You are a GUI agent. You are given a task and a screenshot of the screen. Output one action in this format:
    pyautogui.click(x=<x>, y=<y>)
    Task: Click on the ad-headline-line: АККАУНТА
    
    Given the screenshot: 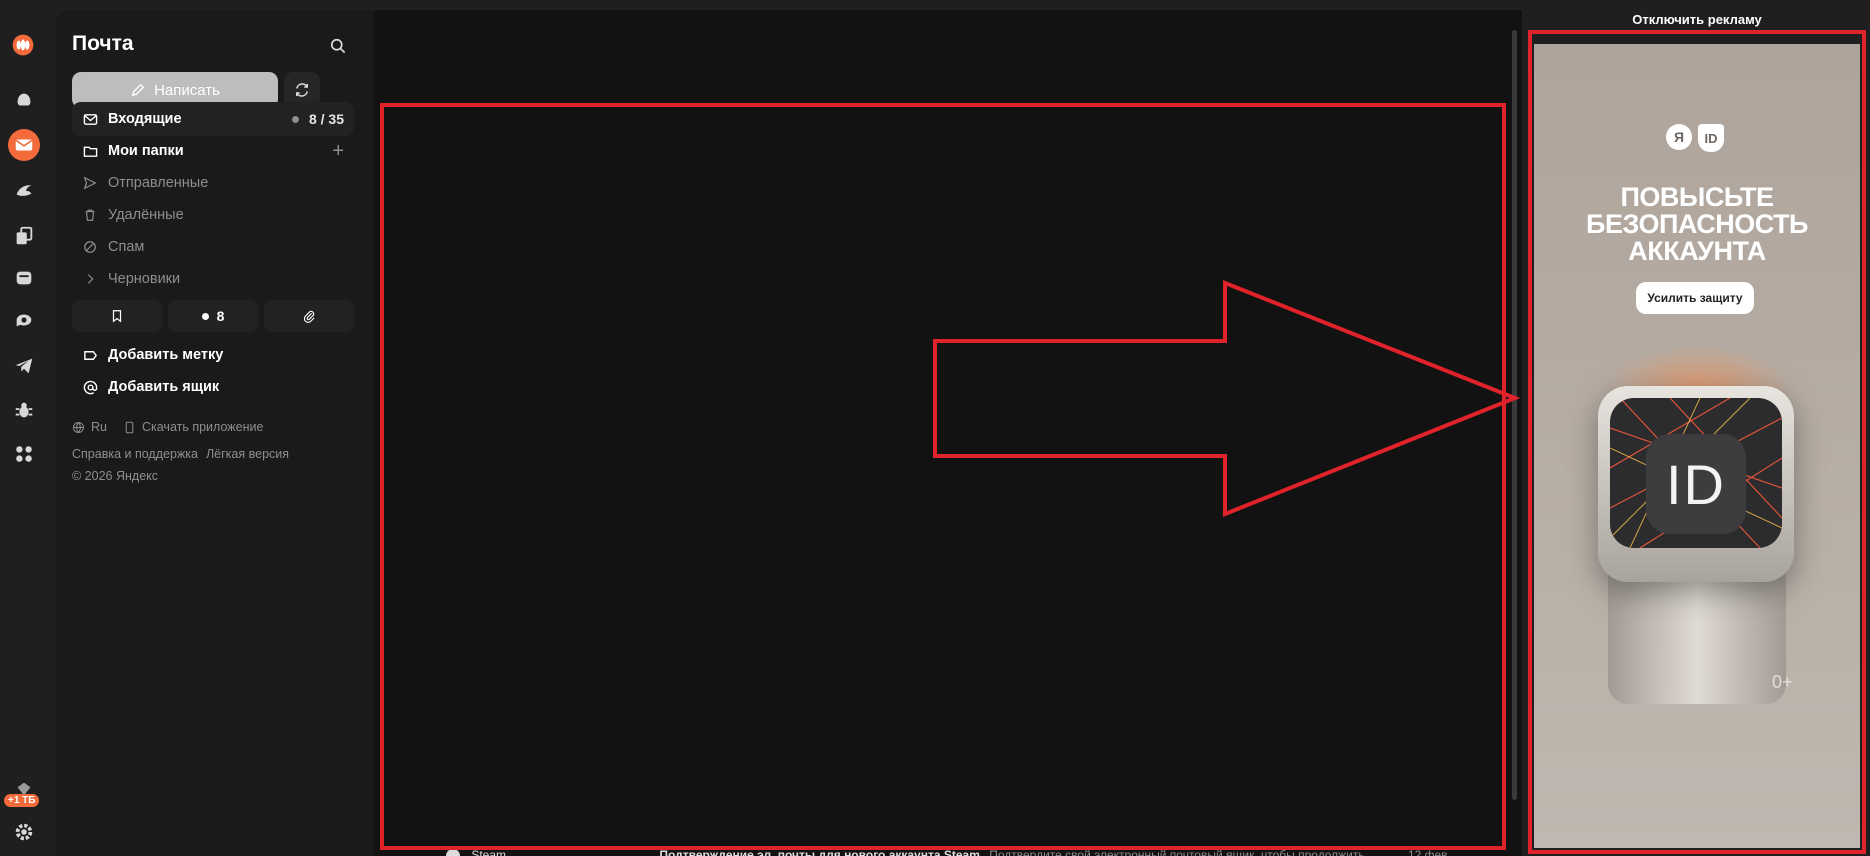 What is the action you would take?
    pyautogui.click(x=1697, y=251)
    